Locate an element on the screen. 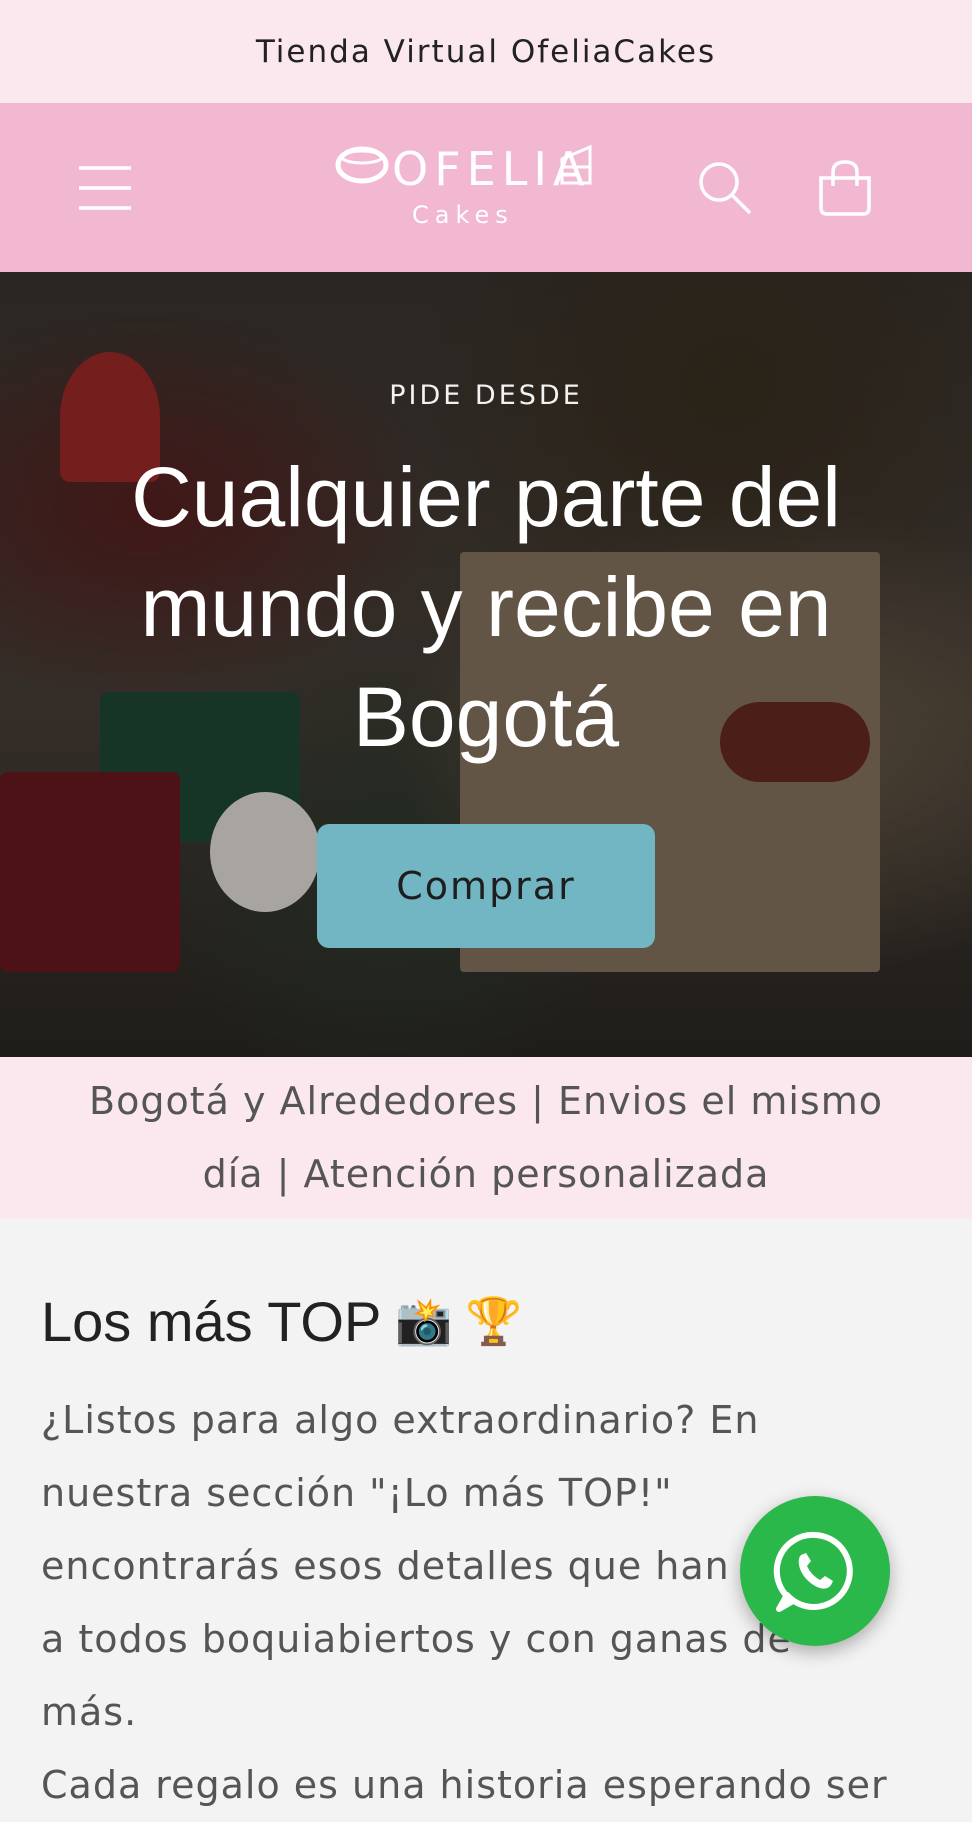 This screenshot has height=1822, width=972. site-header: OFELIA Cakes is located at coordinates (486, 187).